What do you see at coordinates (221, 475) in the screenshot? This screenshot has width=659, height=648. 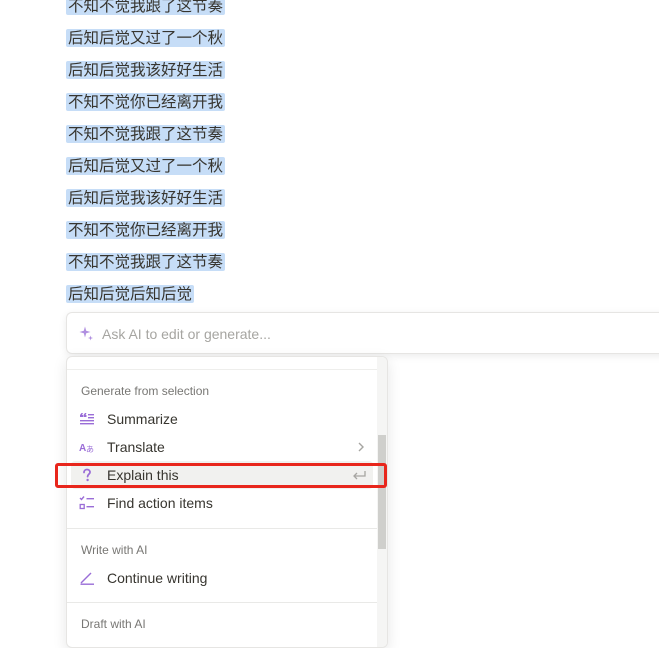 I see `annotation-highlight-box` at bounding box center [221, 475].